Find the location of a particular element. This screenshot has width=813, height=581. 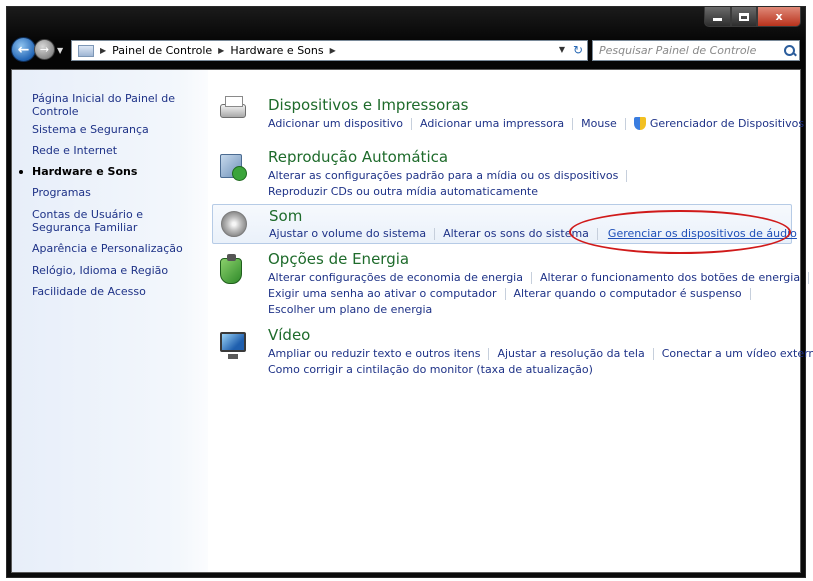

link-text-size: Ampliar ou reduzir texto e outros itens is located at coordinates (374, 353).